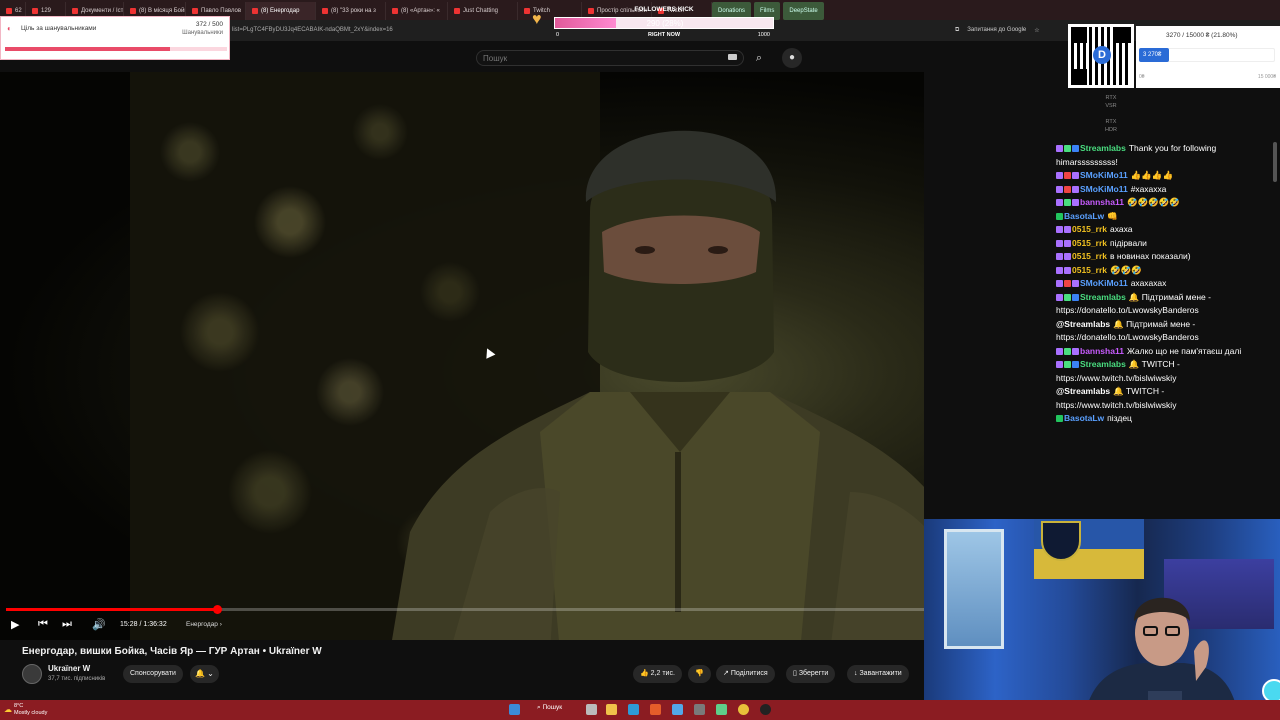 Image resolution: width=1280 pixels, height=720 pixels. Describe the element at coordinates (743, 709) in the screenshot. I see `chrome-icon` at that location.